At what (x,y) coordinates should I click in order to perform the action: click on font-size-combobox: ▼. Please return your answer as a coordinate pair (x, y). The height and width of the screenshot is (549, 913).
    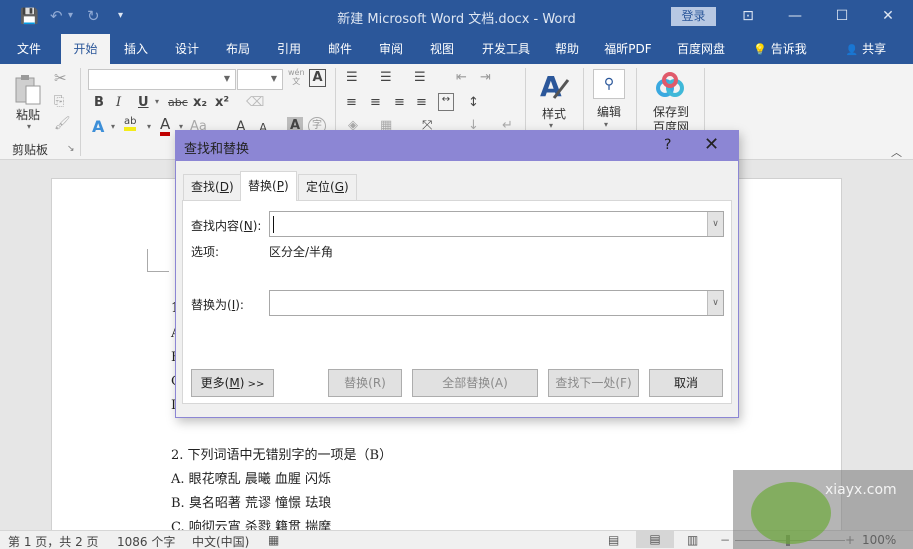
    Looking at the image, I should click on (260, 79).